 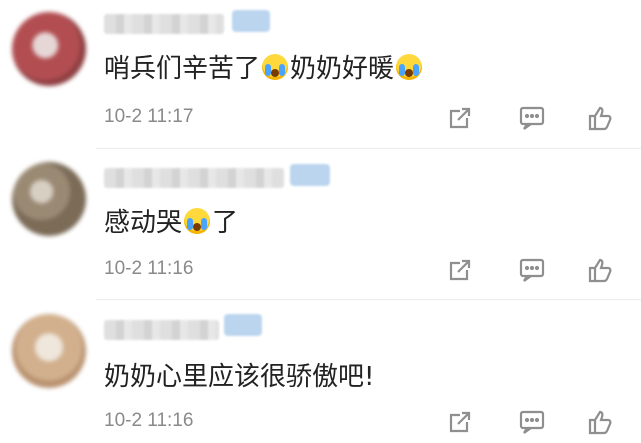 I want to click on comment-text: 哨兵们辛苦了 奶奶好暖, so click(x=264, y=69).